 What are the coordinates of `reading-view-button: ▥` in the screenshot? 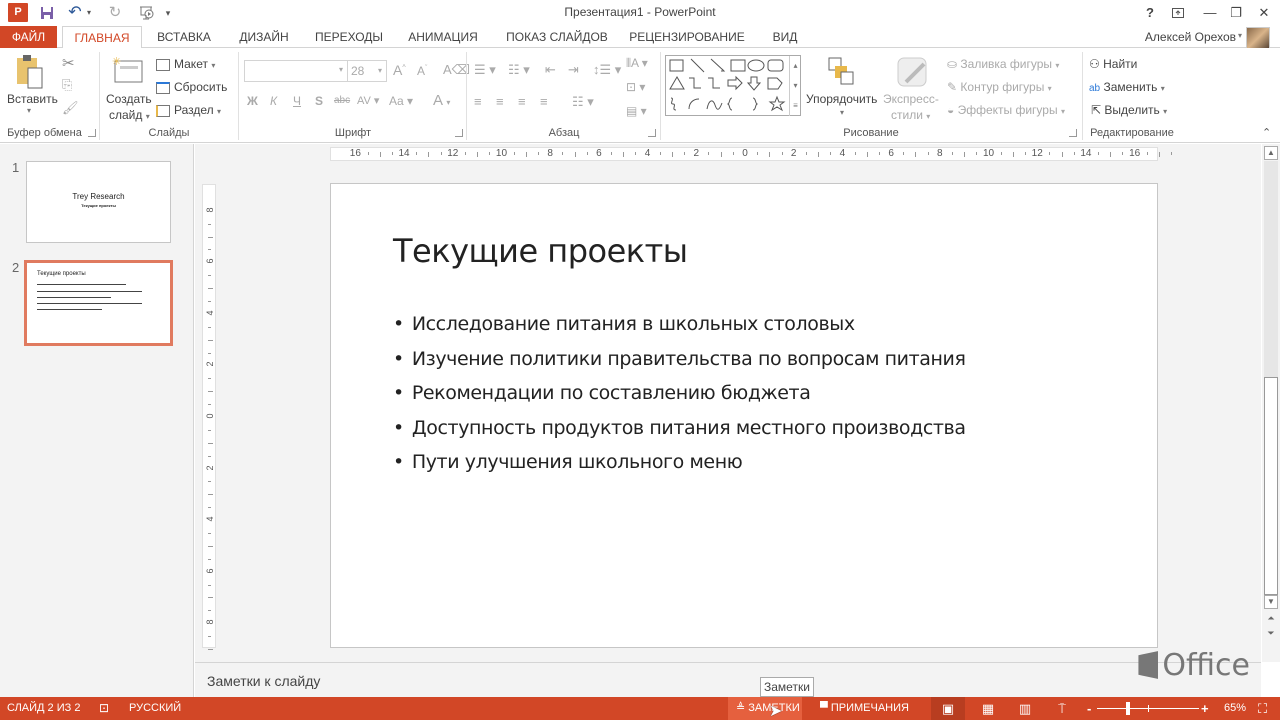 It's located at (1025, 708).